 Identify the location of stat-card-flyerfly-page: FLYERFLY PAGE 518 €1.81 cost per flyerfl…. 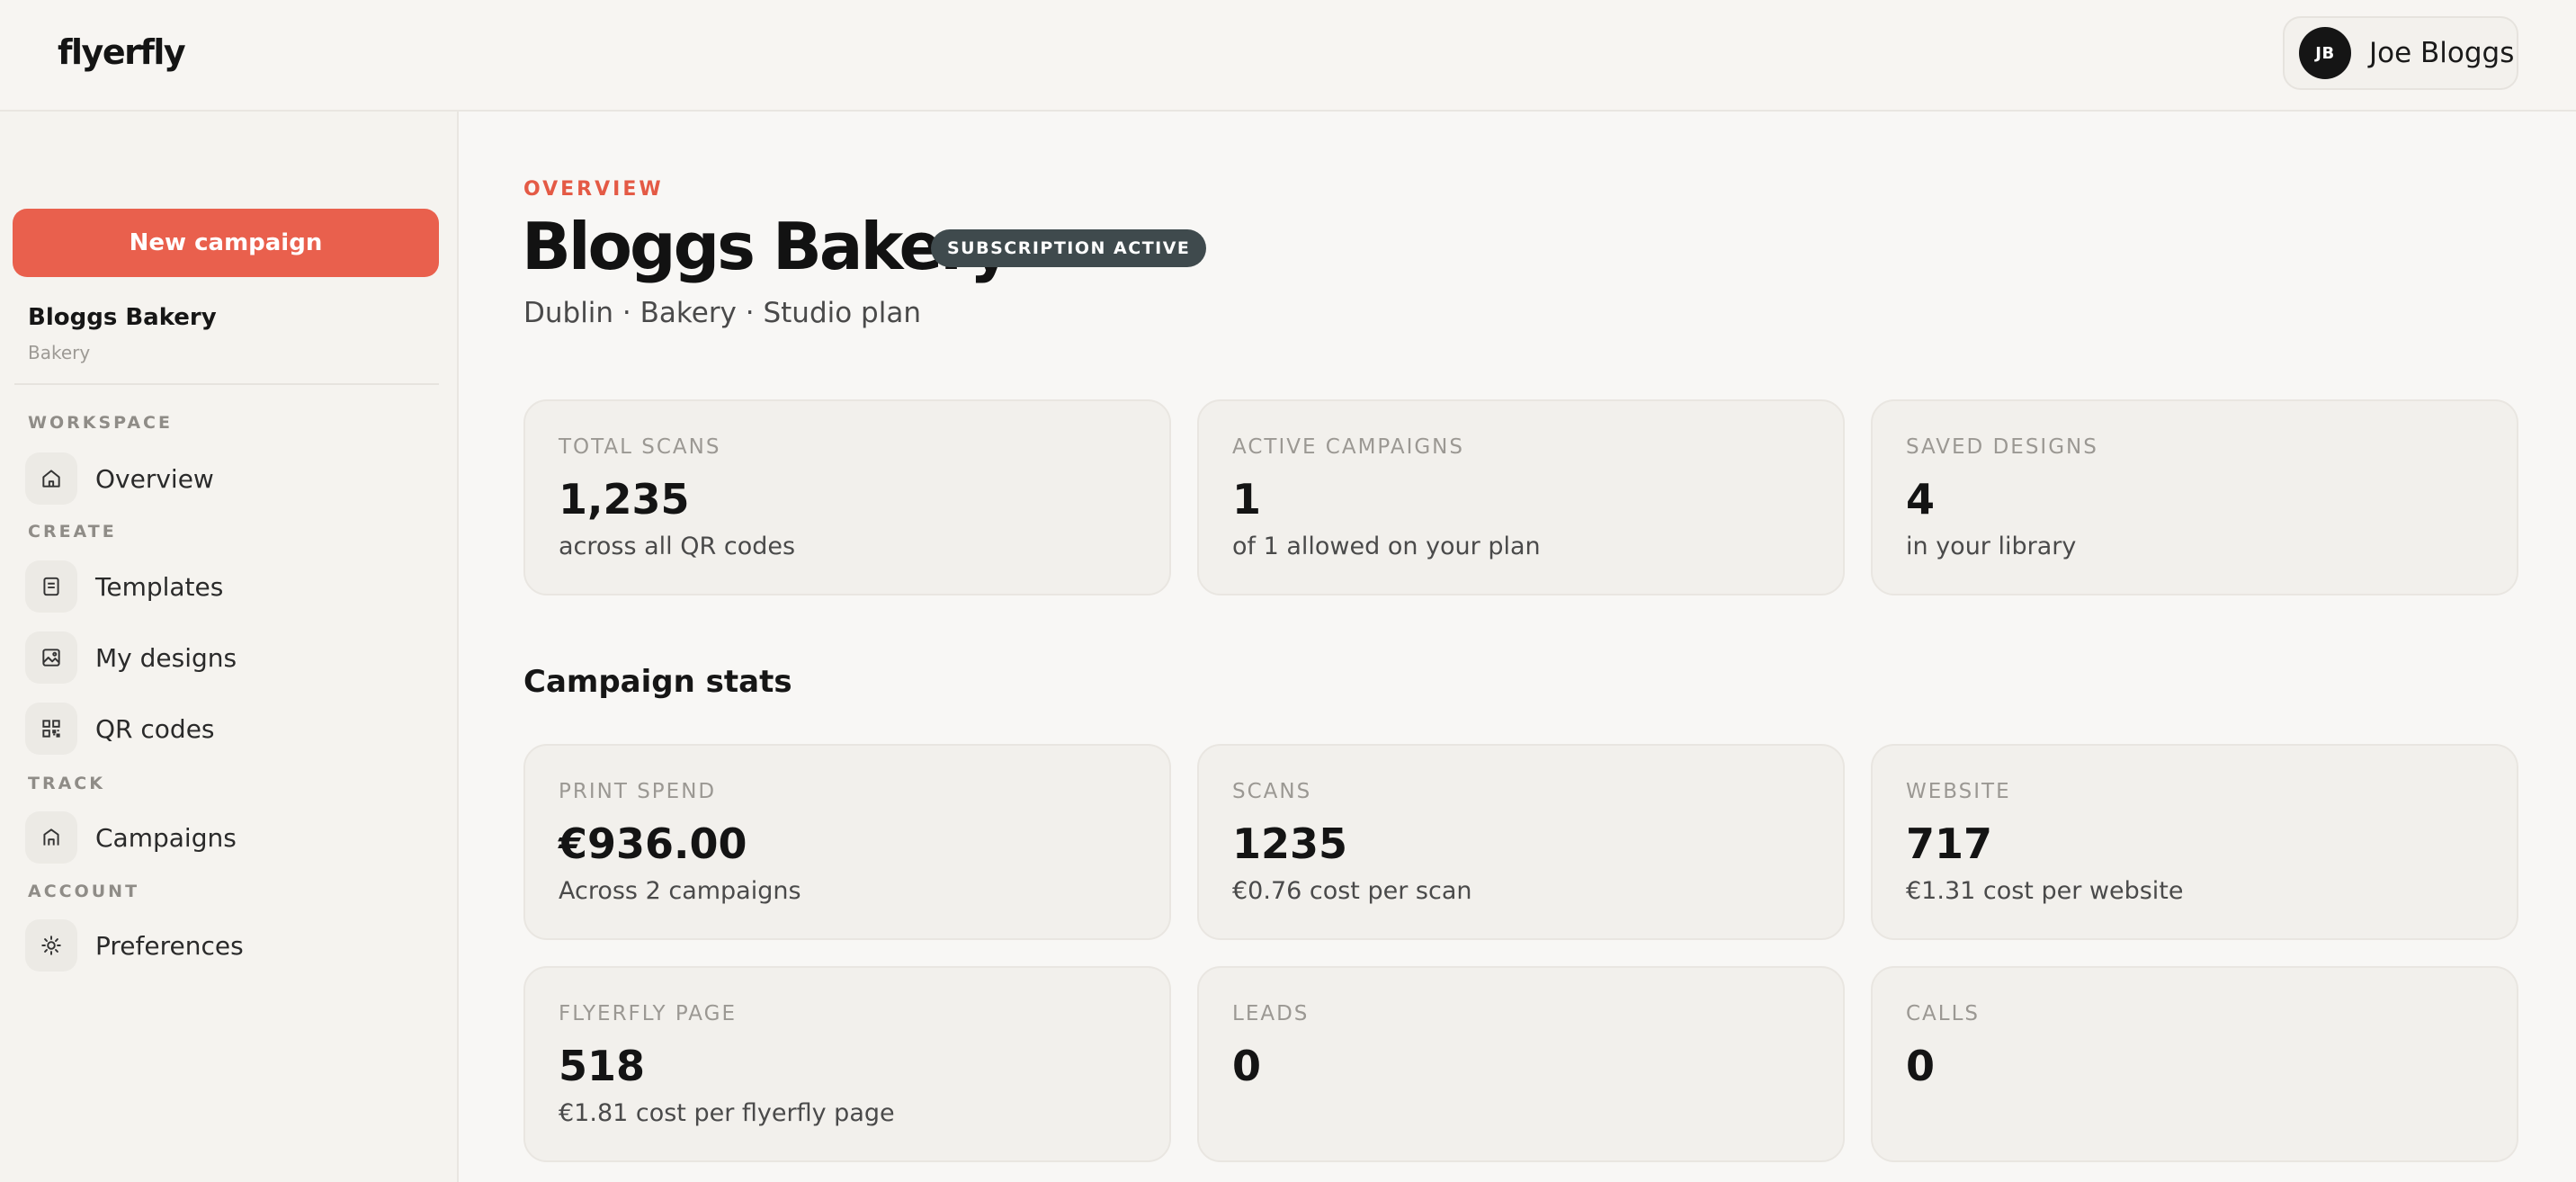
(847, 1064).